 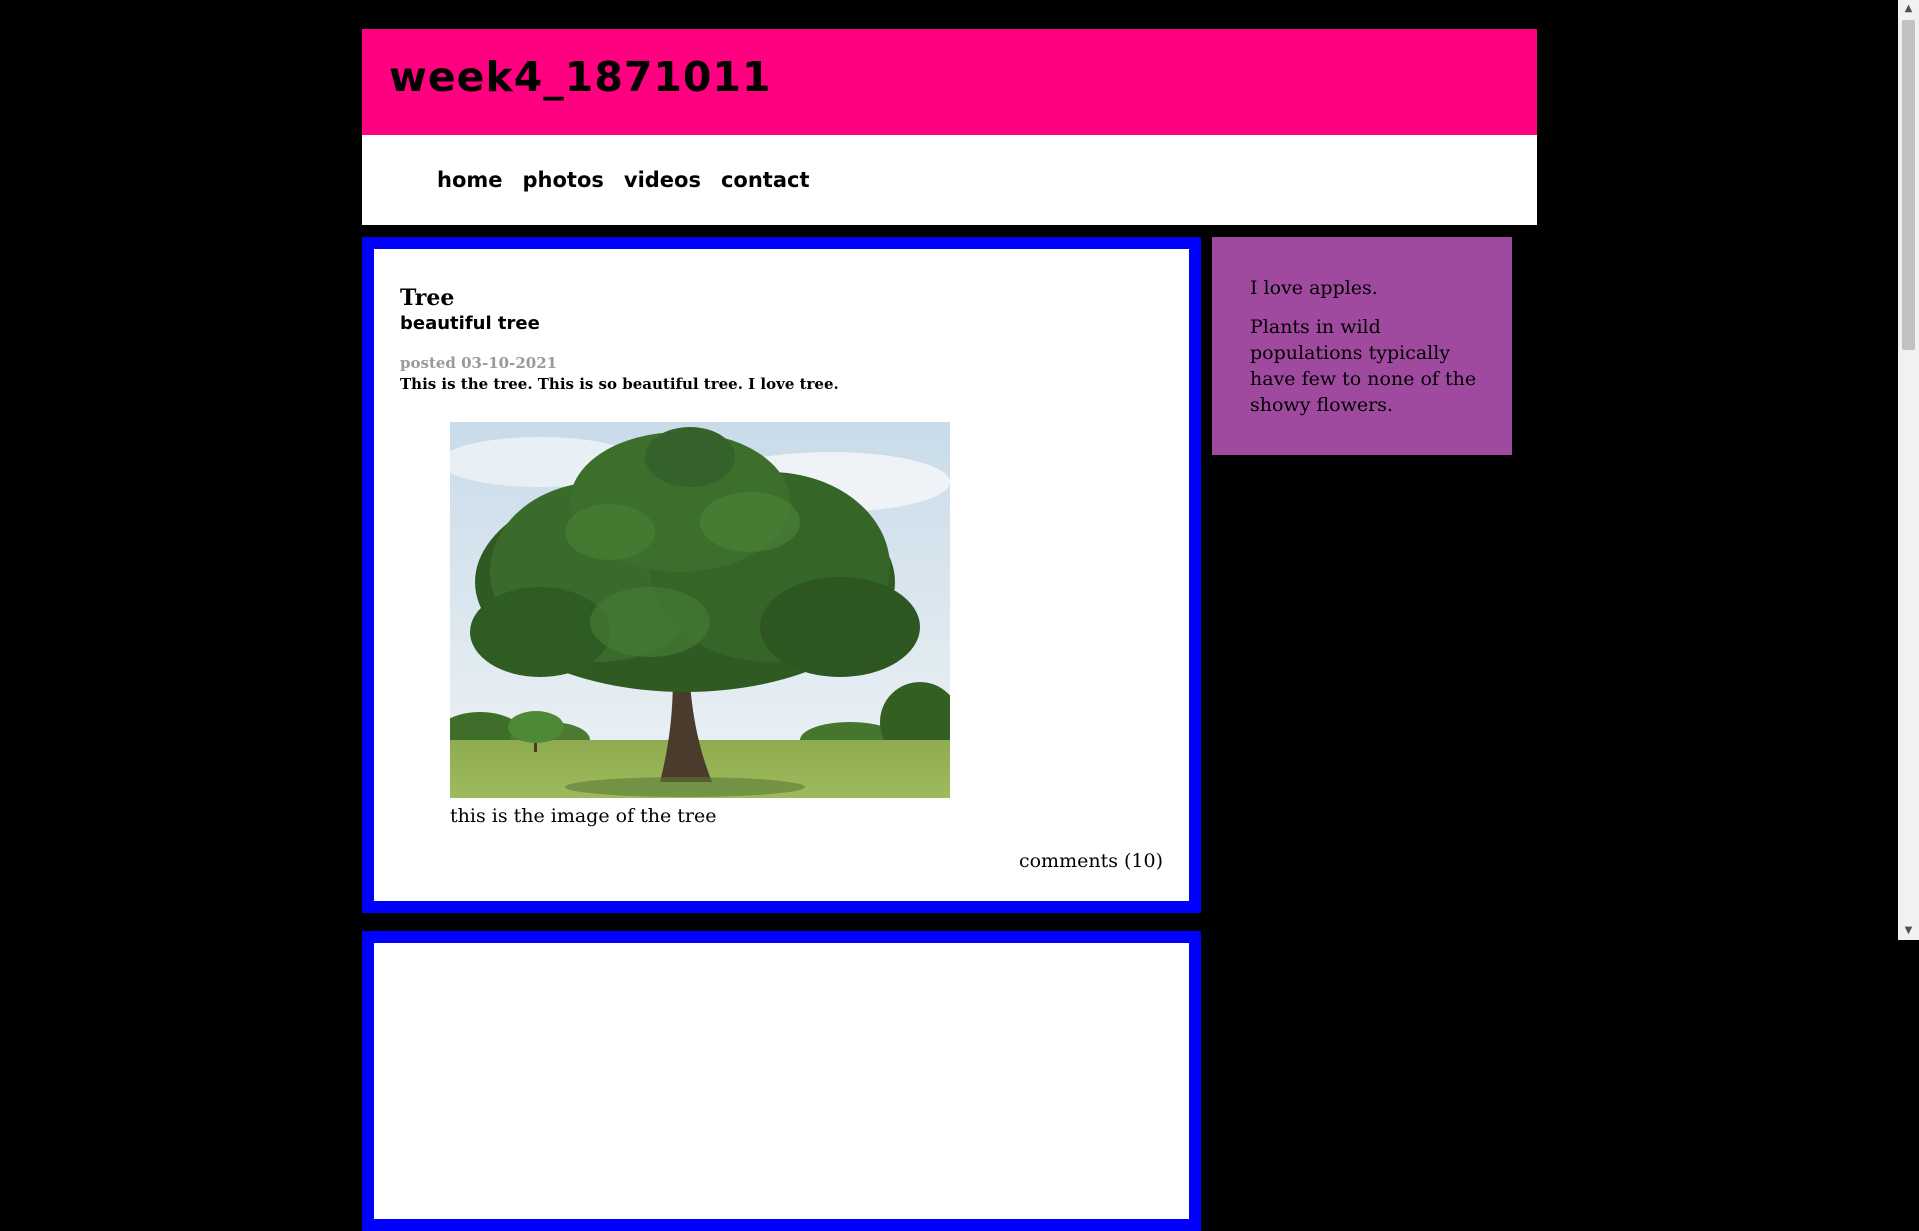 I want to click on nav-link-photos: photos, so click(x=563, y=180).